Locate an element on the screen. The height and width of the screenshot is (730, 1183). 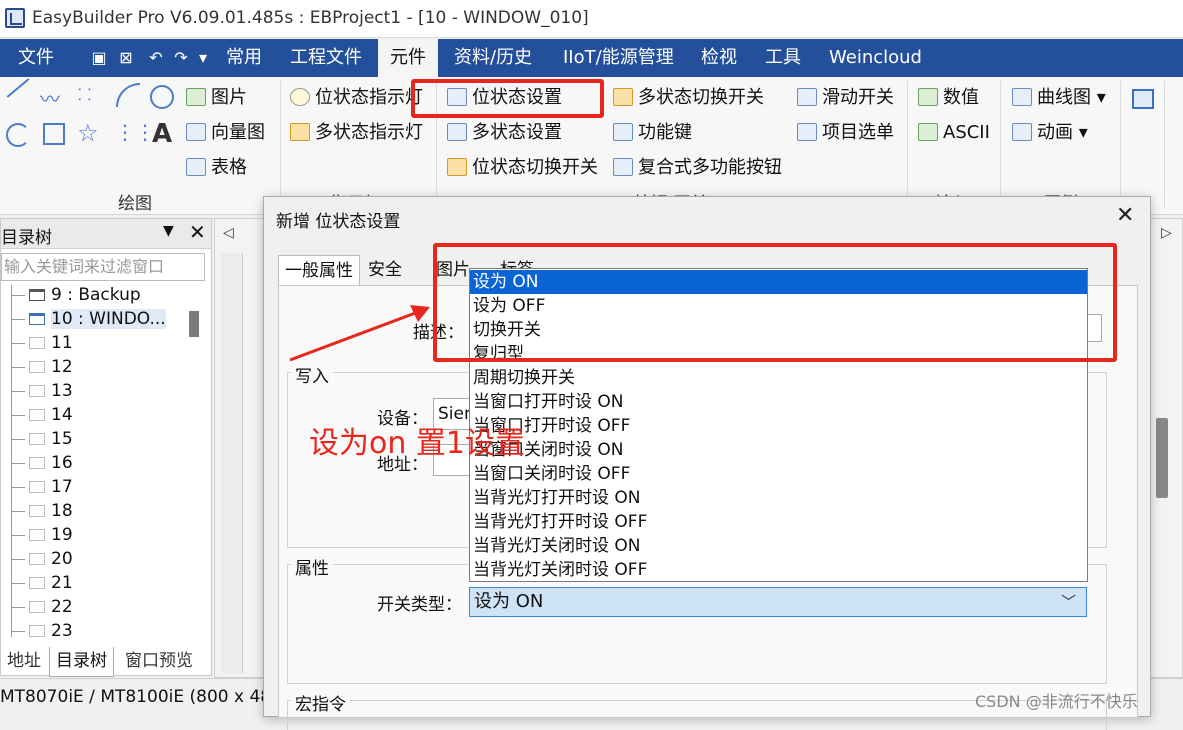
dialog-title: 新增 位状态设置 is located at coordinates (338, 222).